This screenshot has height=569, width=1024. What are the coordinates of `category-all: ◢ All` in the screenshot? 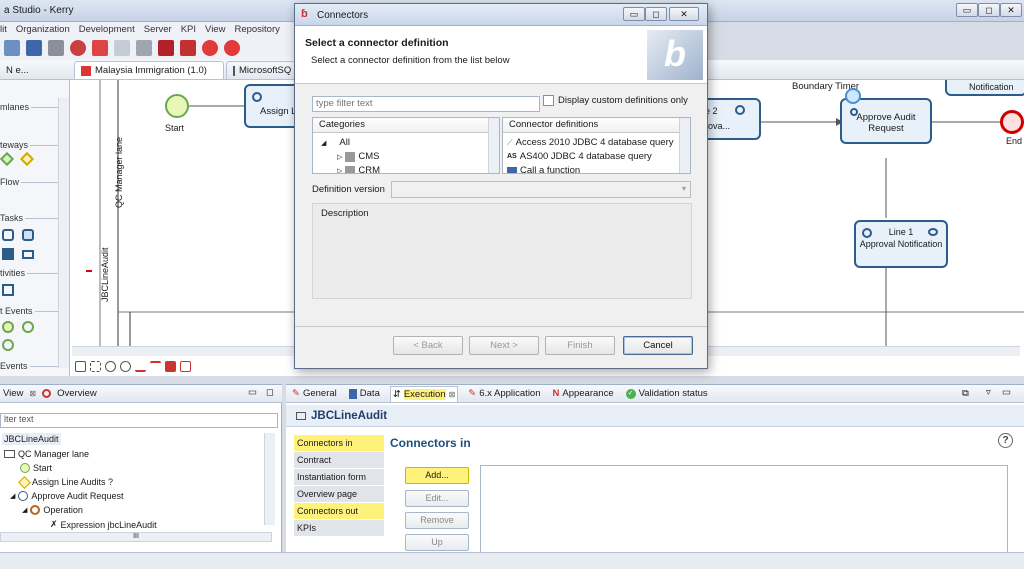 It's located at (335, 142).